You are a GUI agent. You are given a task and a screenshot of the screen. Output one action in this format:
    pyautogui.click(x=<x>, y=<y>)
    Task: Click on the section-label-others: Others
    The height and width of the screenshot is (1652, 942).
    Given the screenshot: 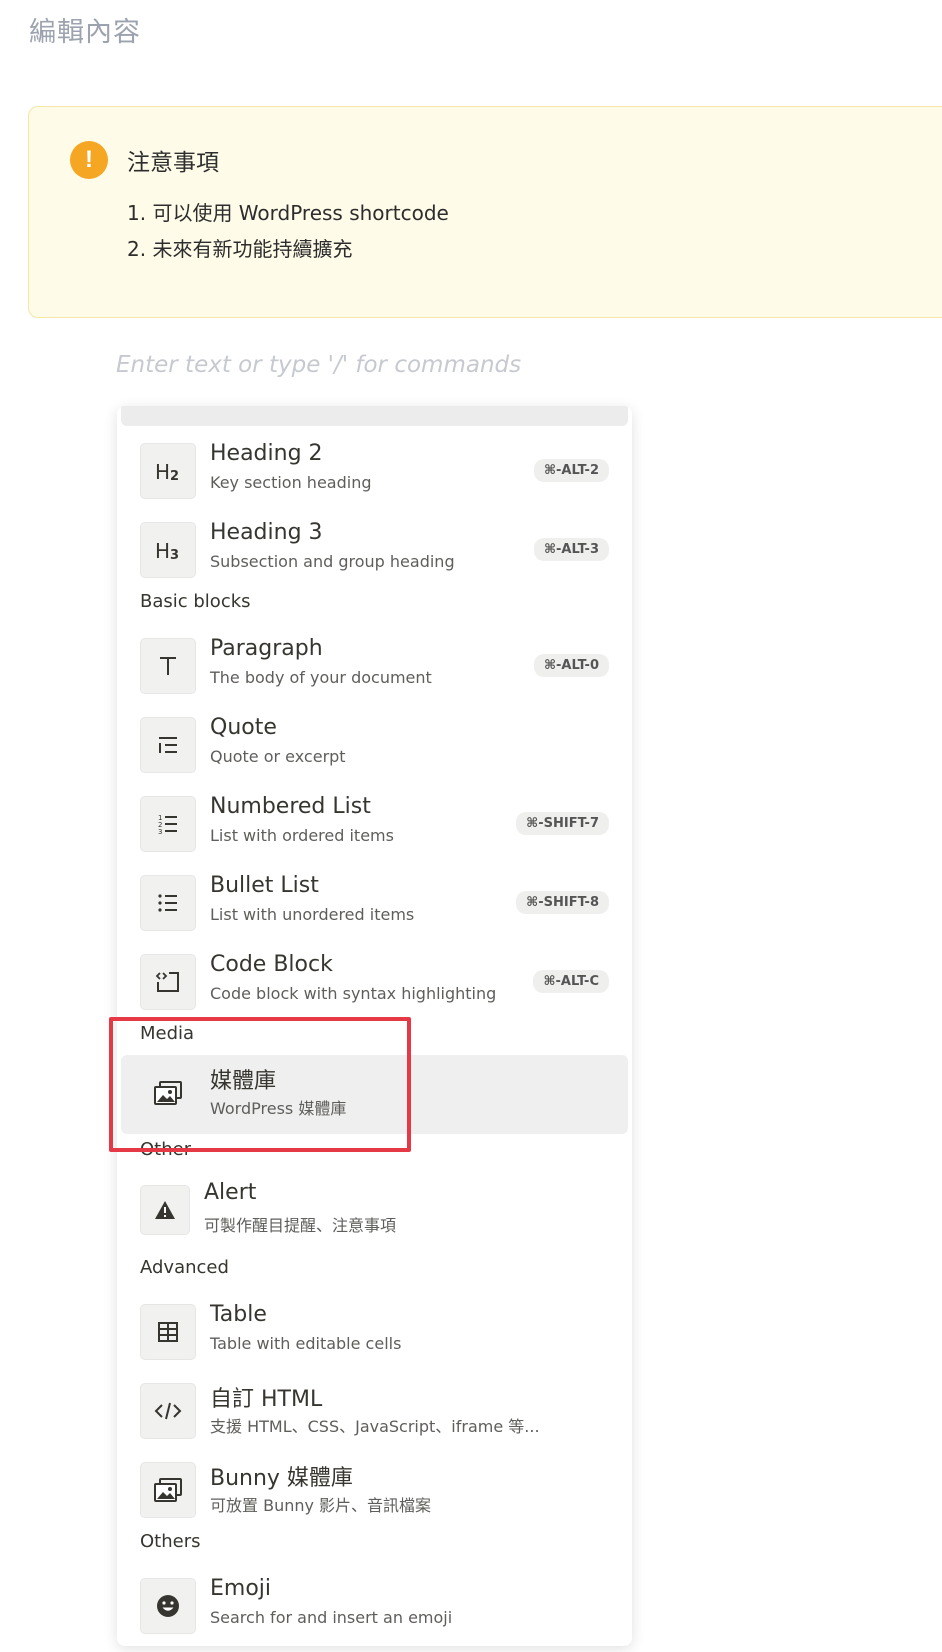 What is the action you would take?
    pyautogui.click(x=170, y=1541)
    